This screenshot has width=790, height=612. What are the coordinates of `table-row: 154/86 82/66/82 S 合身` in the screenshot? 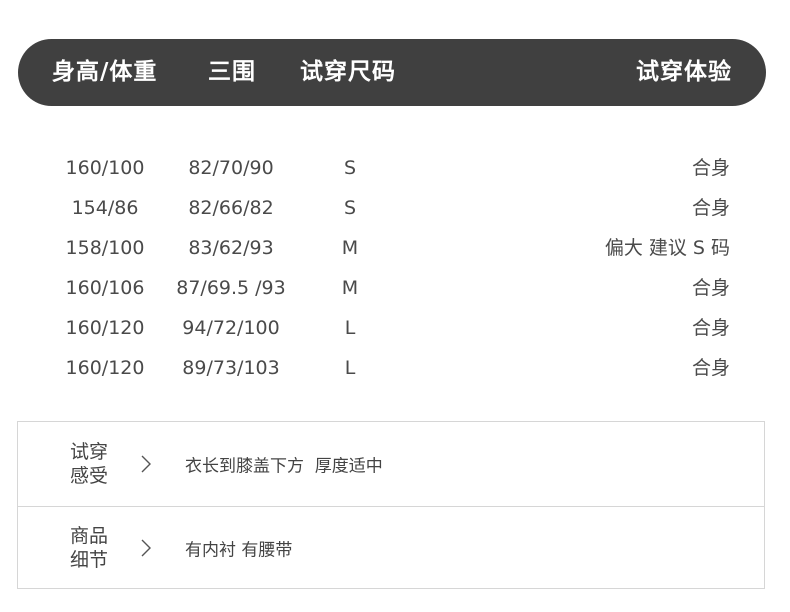 It's located at (395, 208).